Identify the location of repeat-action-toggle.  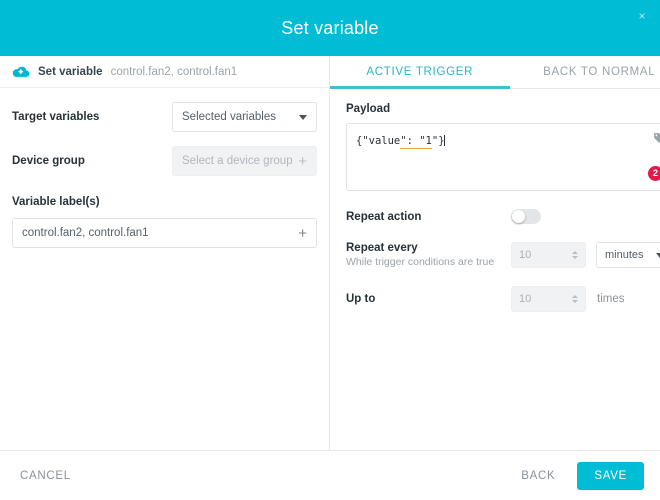
(526, 216).